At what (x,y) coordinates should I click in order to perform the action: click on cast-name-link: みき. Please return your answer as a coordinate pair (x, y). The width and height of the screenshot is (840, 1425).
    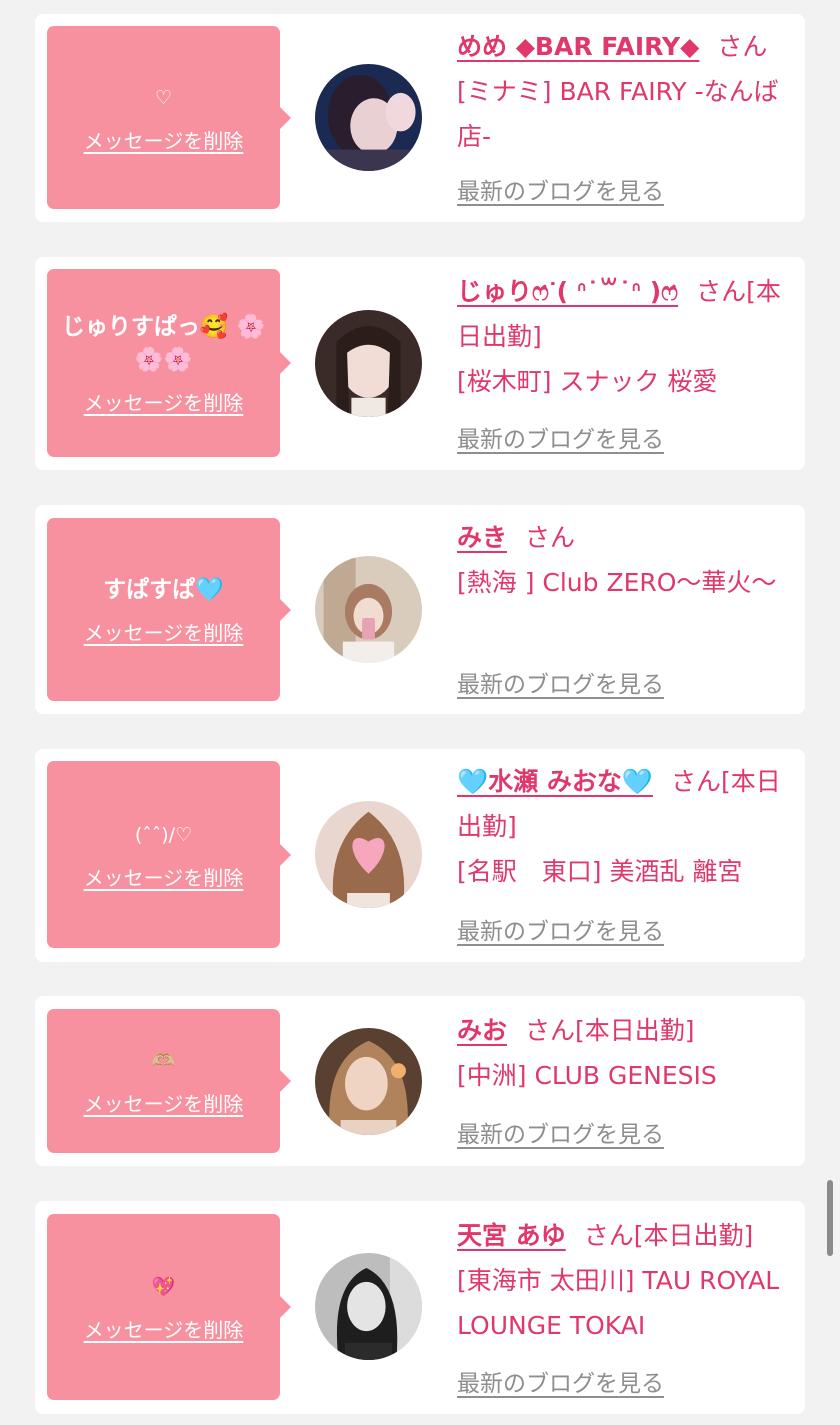
    Looking at the image, I should click on (482, 537).